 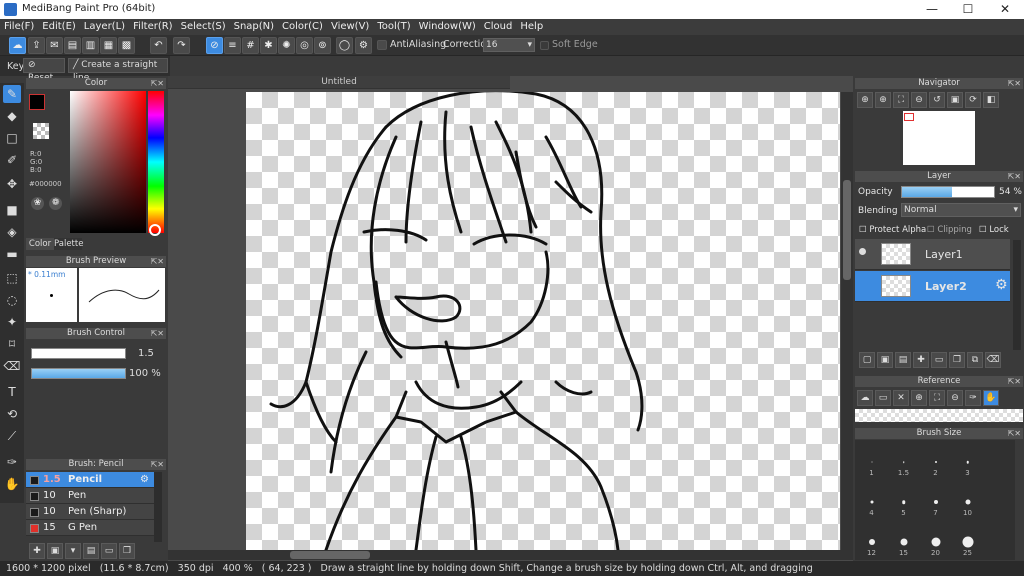 What do you see at coordinates (865, 398) in the screenshot?
I see `cloud-download-icon: ☁` at bounding box center [865, 398].